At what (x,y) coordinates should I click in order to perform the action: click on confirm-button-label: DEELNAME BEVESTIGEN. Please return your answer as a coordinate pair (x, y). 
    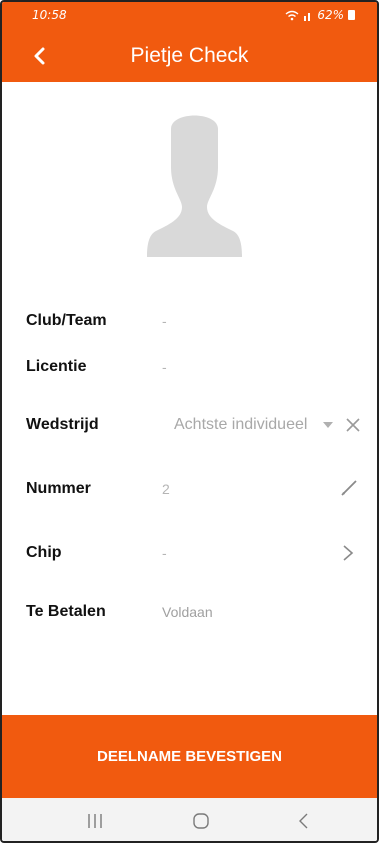
    Looking at the image, I should click on (189, 756).